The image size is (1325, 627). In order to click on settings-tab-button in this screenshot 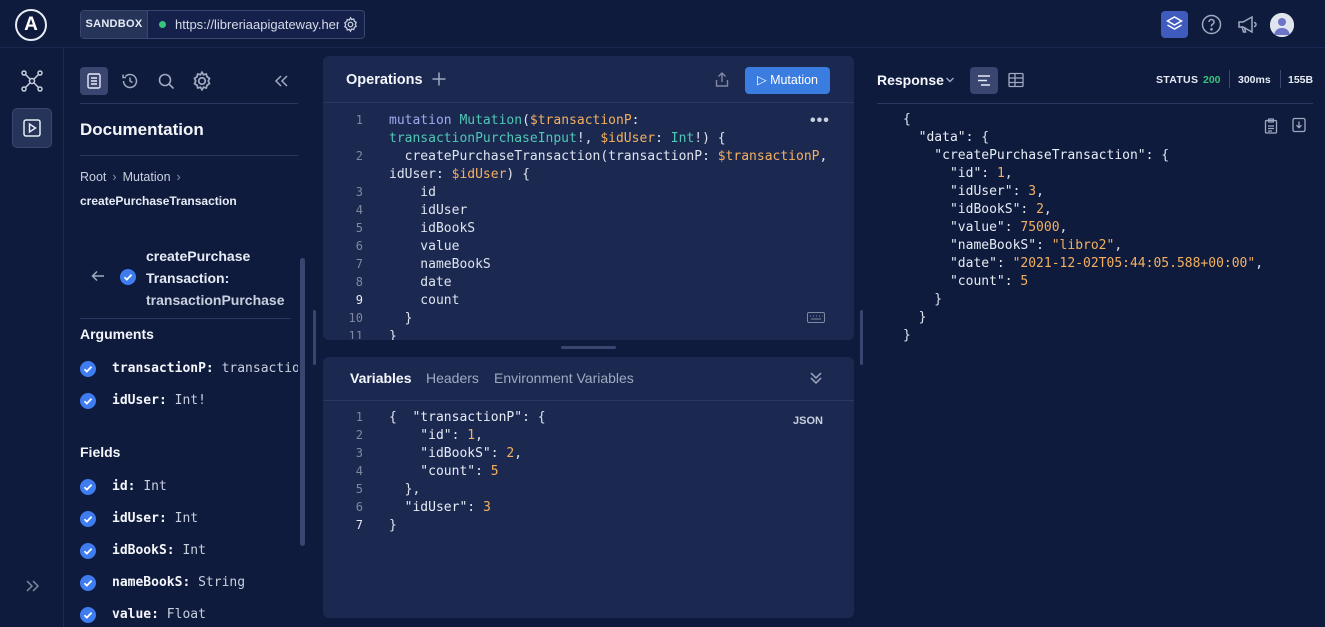, I will do `click(202, 81)`.